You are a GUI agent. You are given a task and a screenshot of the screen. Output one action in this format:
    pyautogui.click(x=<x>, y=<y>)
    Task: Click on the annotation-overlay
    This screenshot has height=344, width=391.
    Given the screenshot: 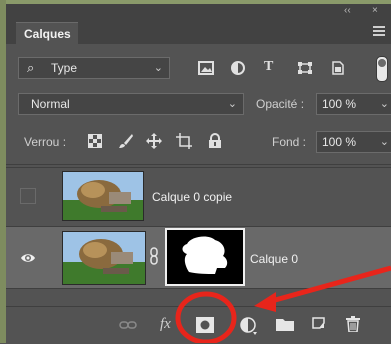 What is the action you would take?
    pyautogui.click(x=283, y=304)
    